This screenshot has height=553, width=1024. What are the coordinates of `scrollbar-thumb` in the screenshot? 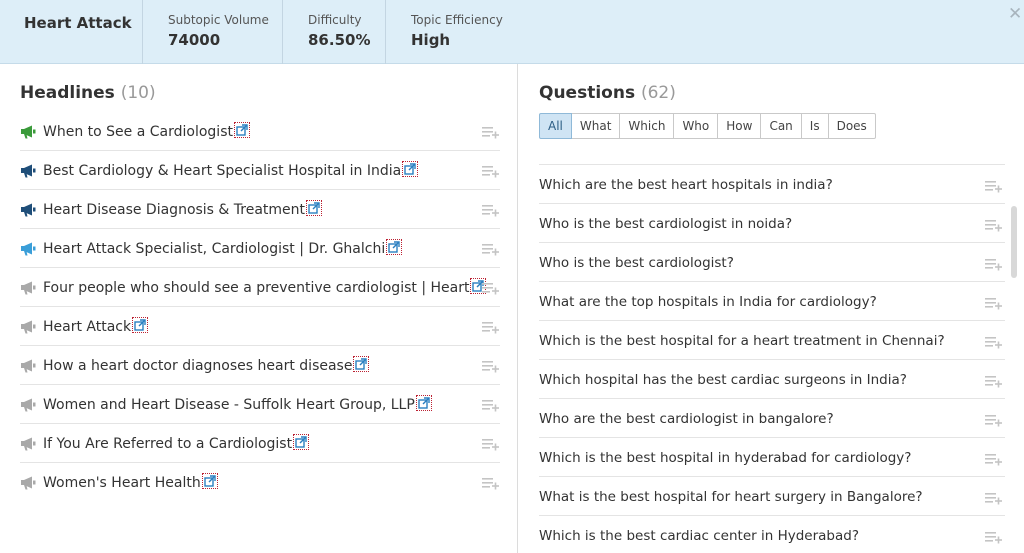 It's located at (1014, 242).